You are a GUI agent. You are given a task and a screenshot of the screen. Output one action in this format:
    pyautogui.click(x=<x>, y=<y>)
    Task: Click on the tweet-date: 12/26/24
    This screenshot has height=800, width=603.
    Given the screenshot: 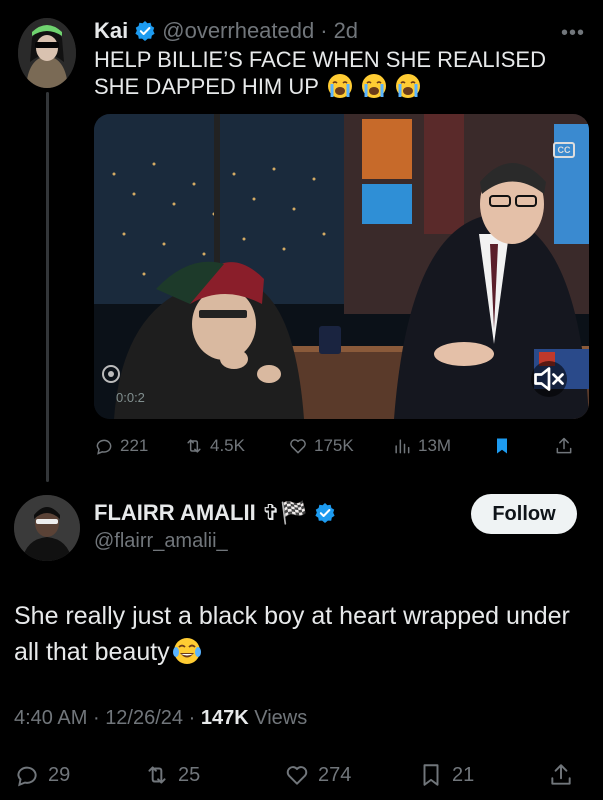 What is the action you would take?
    pyautogui.click(x=144, y=718)
    